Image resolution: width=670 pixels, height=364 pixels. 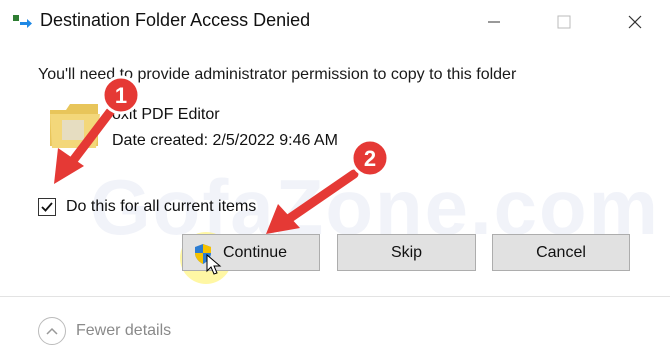 What do you see at coordinates (335, 296) in the screenshot?
I see `divider` at bounding box center [335, 296].